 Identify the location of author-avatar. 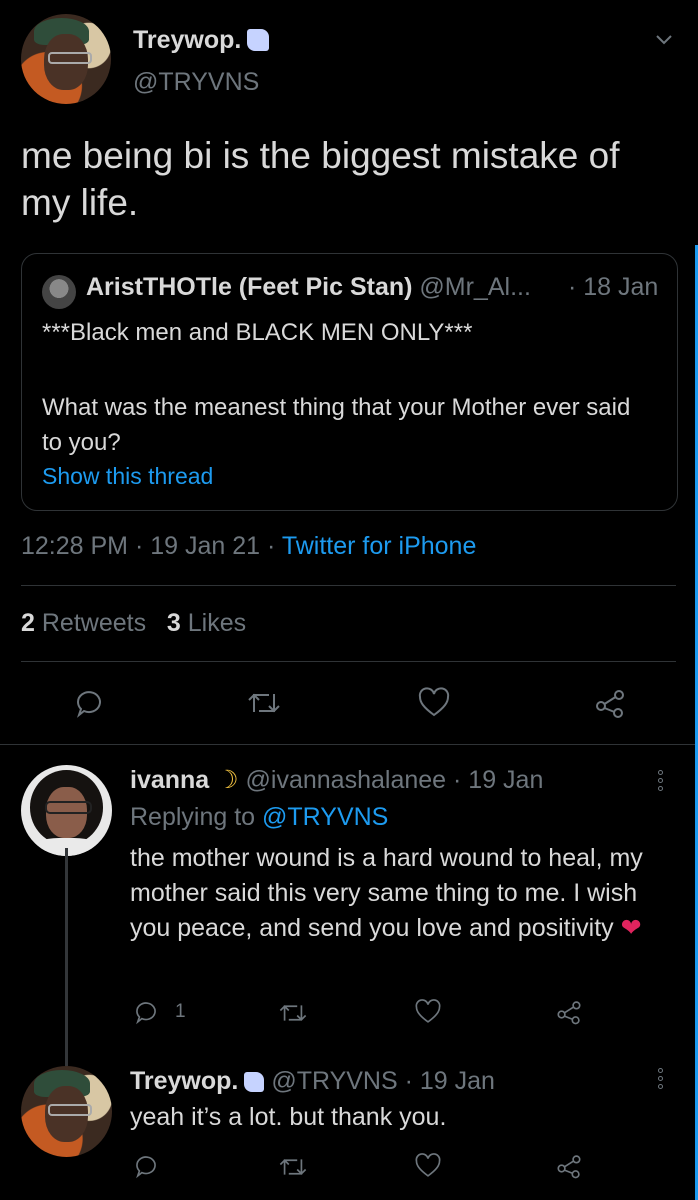
(66, 59).